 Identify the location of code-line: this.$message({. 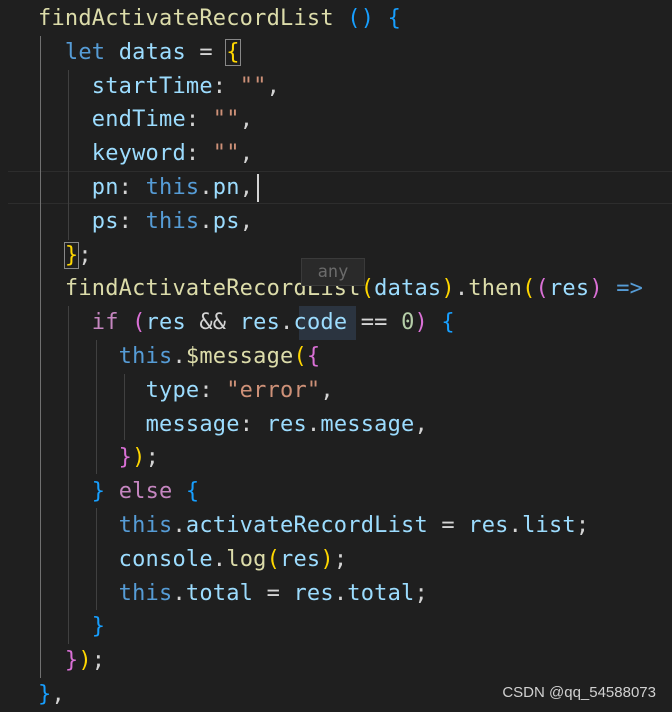
(179, 357).